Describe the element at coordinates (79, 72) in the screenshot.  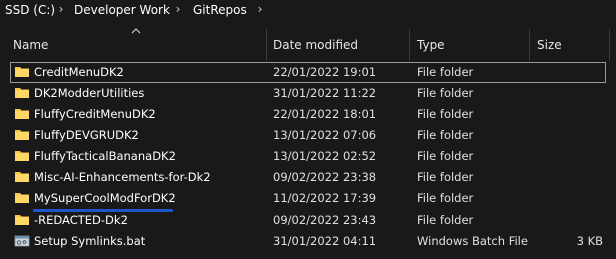
I see `file-name: CreditMenuDK2` at that location.